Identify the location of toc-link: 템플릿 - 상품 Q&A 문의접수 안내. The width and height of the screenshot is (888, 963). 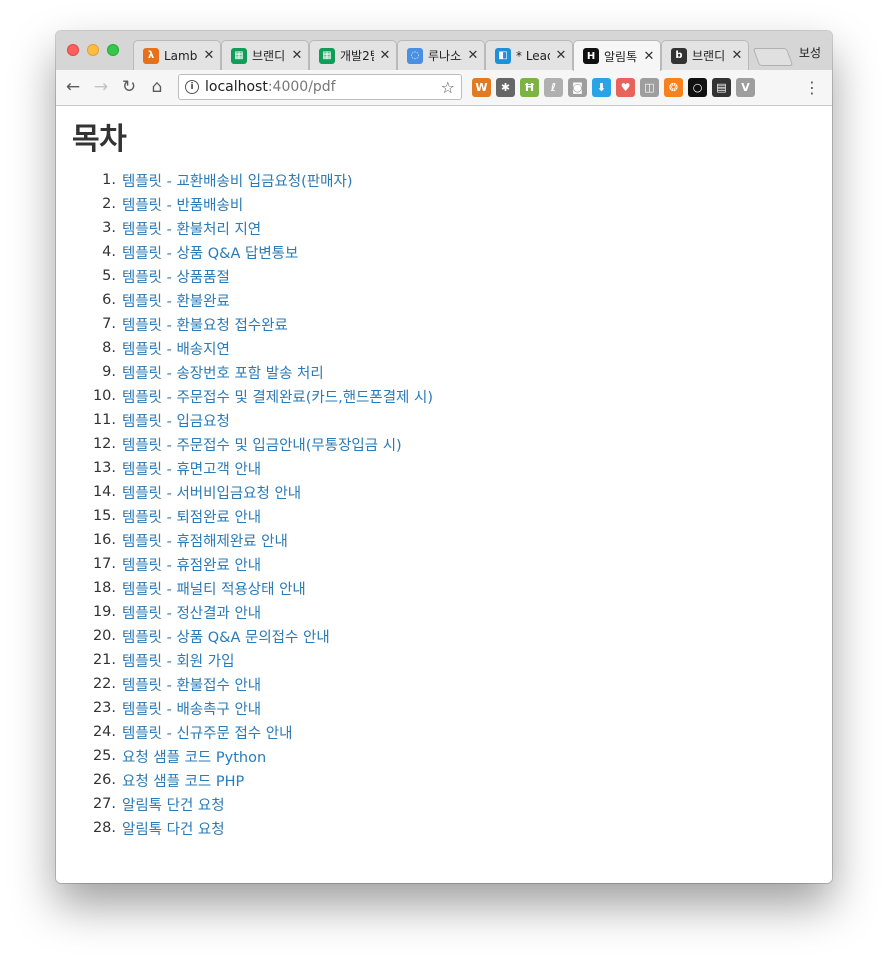
(226, 636).